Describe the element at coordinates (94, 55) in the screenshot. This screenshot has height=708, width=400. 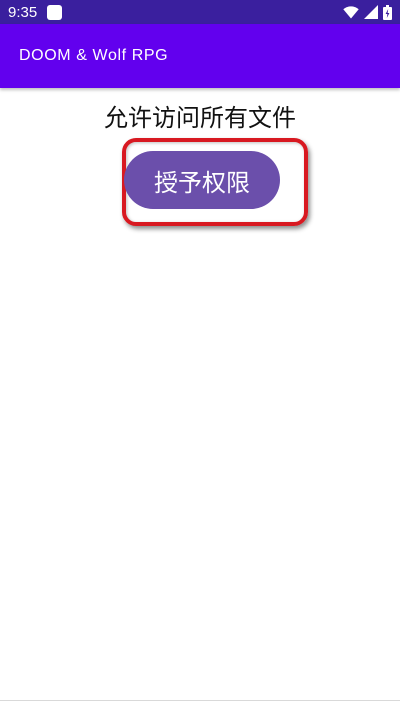
I see `app-title: DOOM & Wolf RPG` at that location.